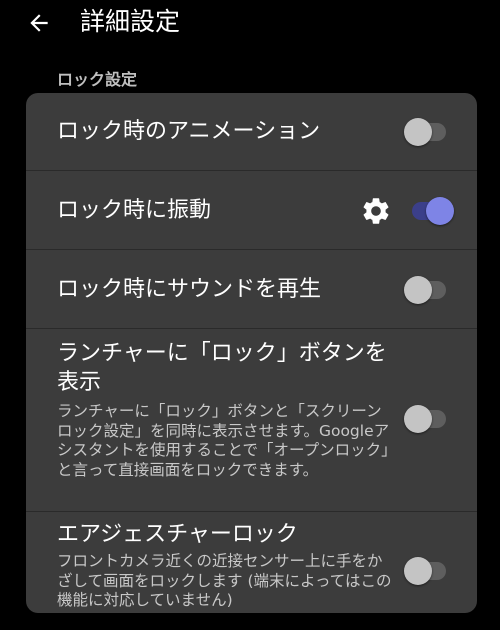 The image size is (500, 630). Describe the element at coordinates (177, 534) in the screenshot. I see `setting-title: エアジェスチャーロック` at that location.